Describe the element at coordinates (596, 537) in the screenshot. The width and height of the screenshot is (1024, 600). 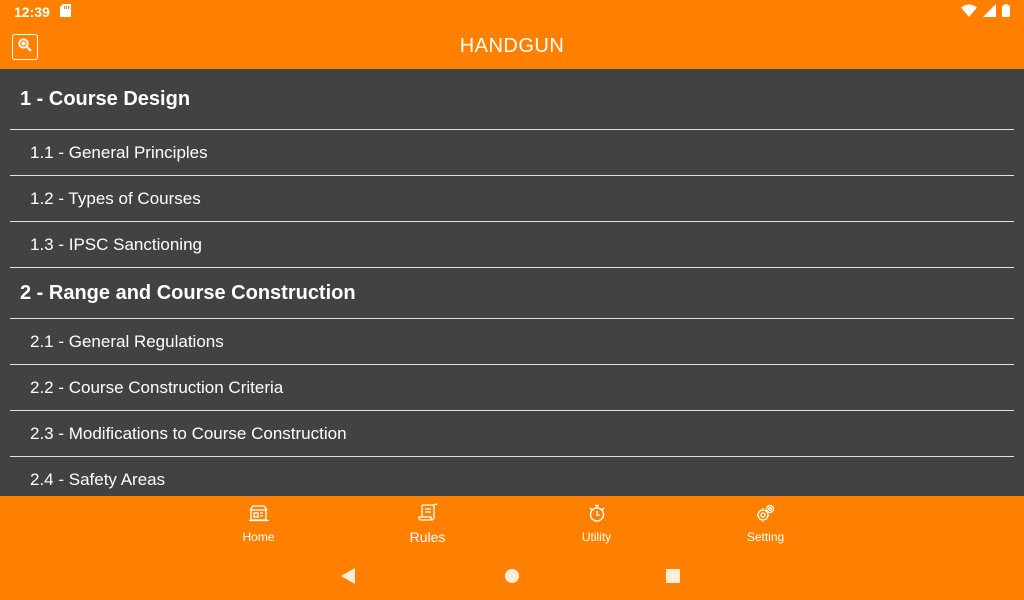
I see `nav-utility-label: Utility` at that location.